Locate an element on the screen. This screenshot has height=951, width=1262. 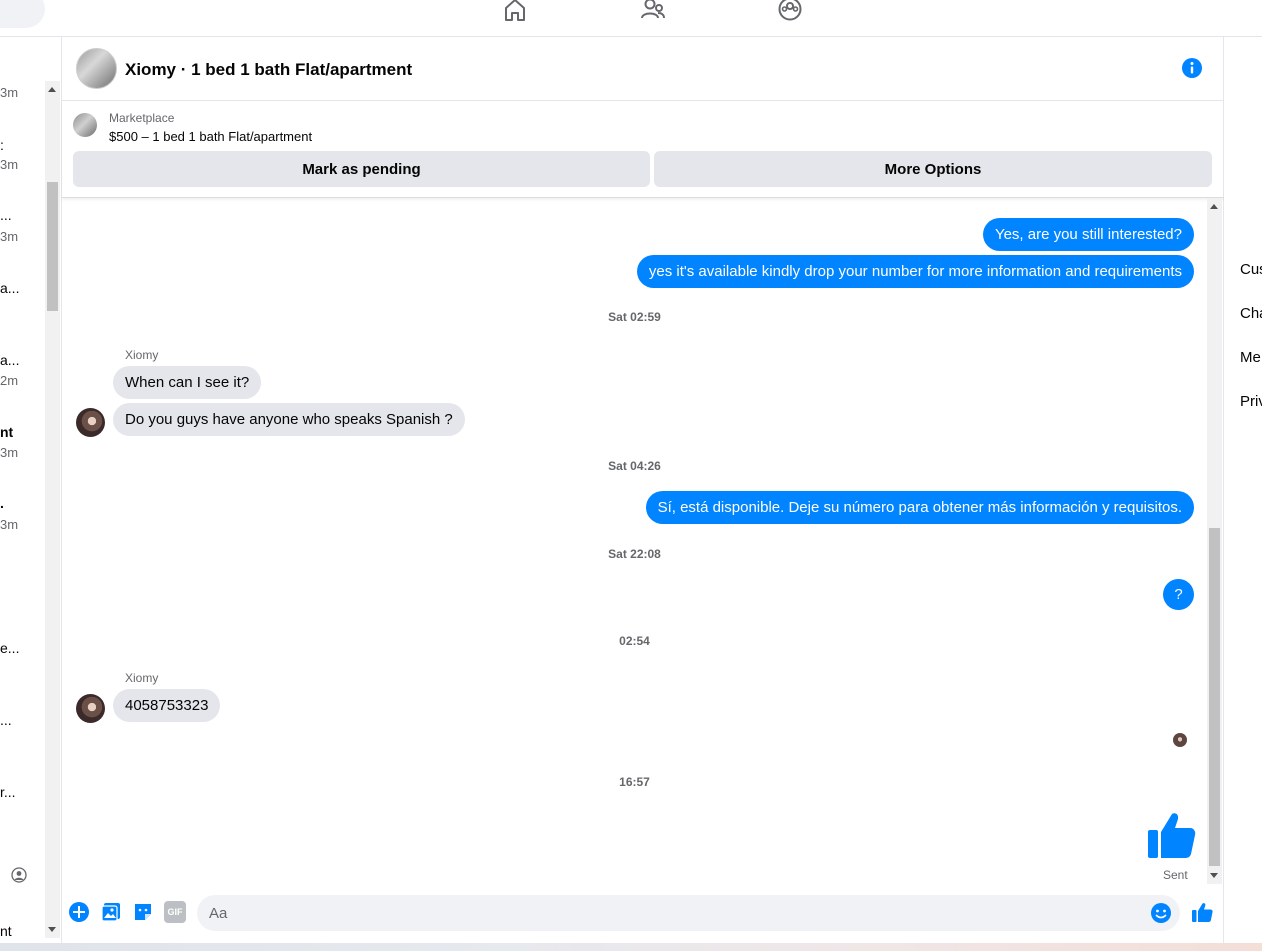
timestamp: Sat 22:08 is located at coordinates (634, 554).